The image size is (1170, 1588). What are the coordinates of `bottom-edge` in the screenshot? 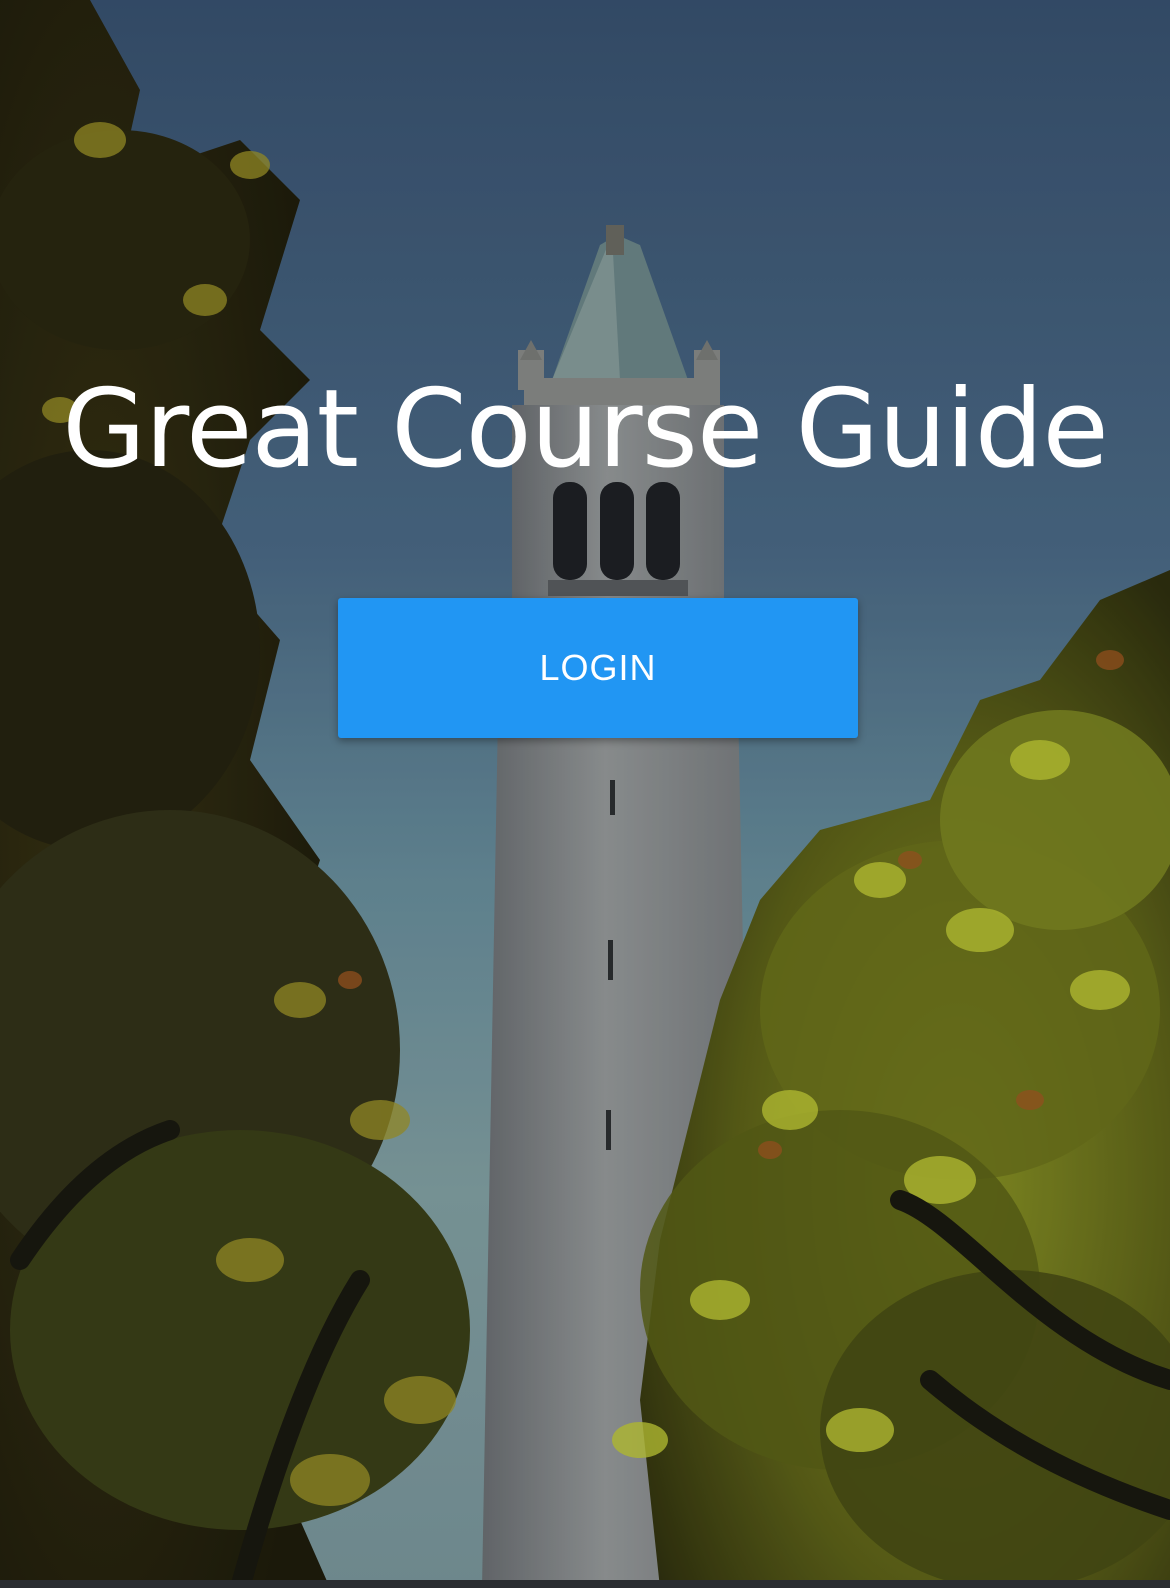 It's located at (585, 1584).